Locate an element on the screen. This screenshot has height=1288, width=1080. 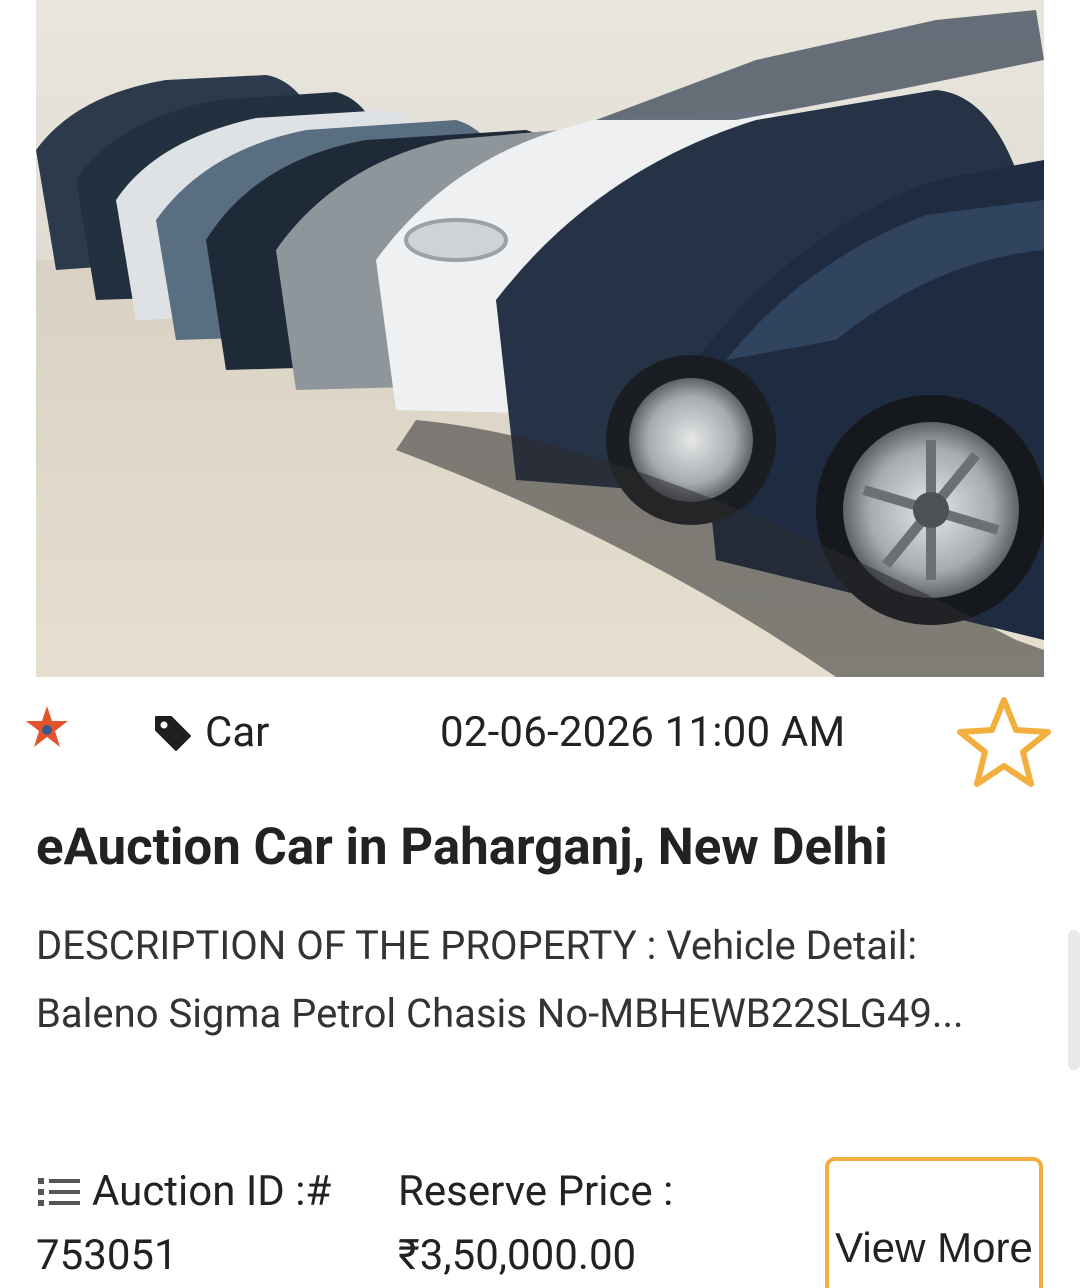
star-outline-icon is located at coordinates (1004, 742).